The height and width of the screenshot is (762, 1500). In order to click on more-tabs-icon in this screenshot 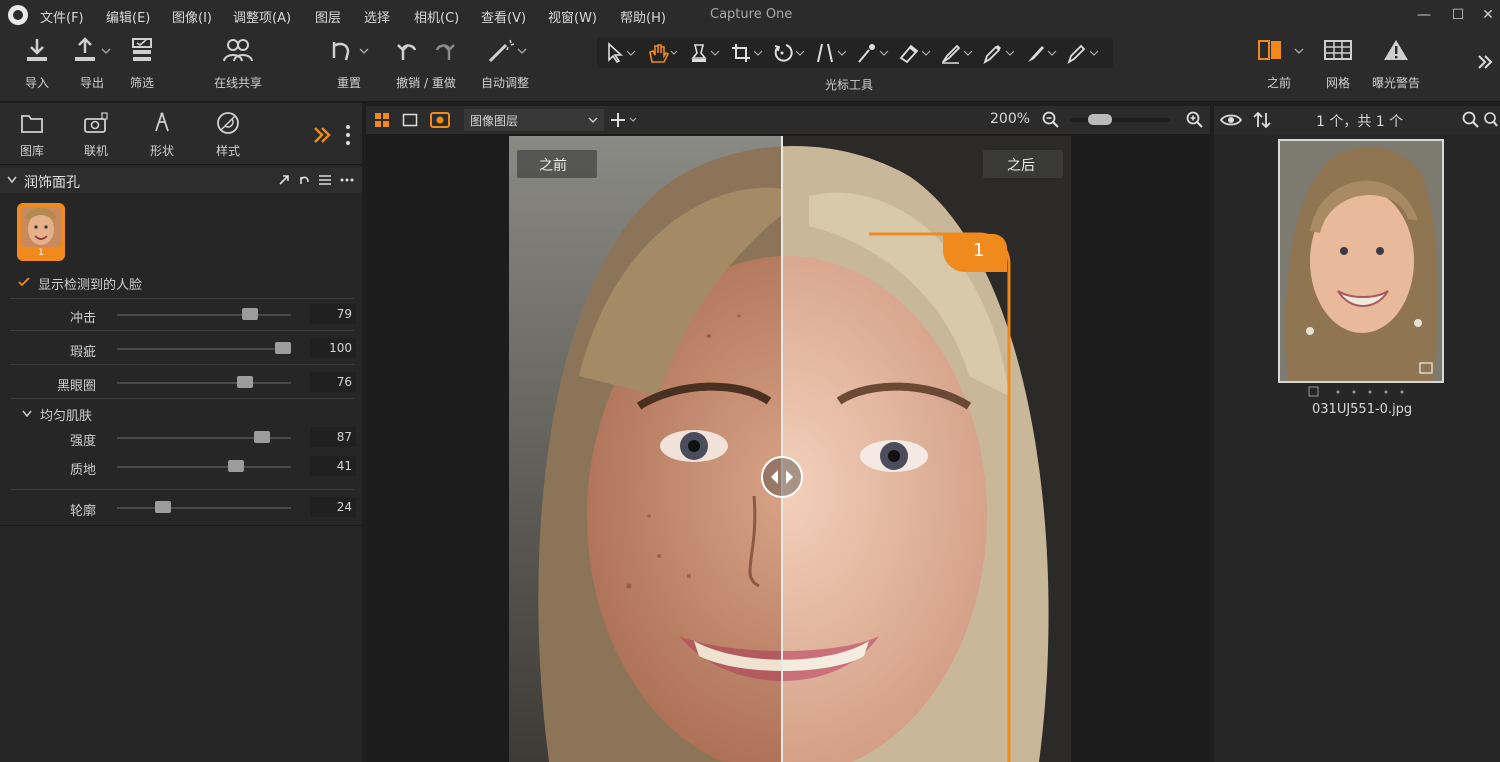, I will do `click(323, 135)`.